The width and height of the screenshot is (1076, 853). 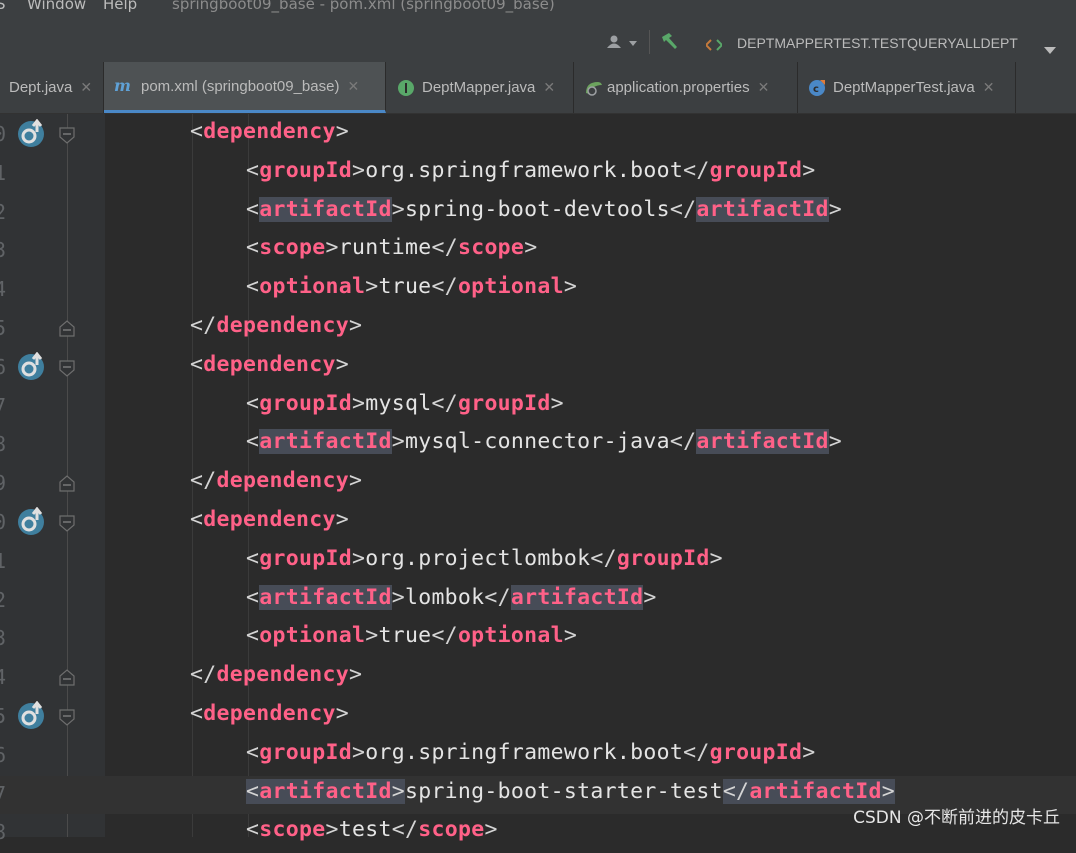 I want to click on tab-deptmapper-java: DeptMapper.java ✕, so click(x=480, y=87).